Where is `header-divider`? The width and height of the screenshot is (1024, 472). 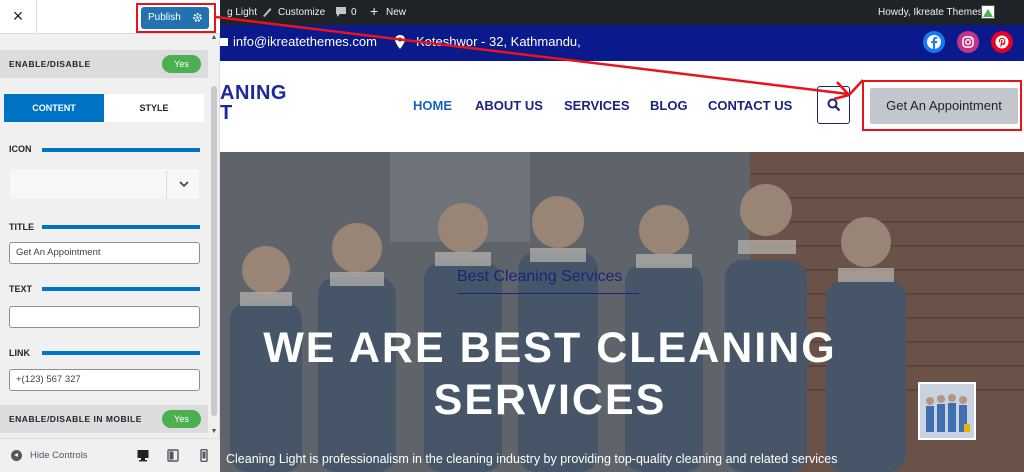 header-divider is located at coordinates (36, 17).